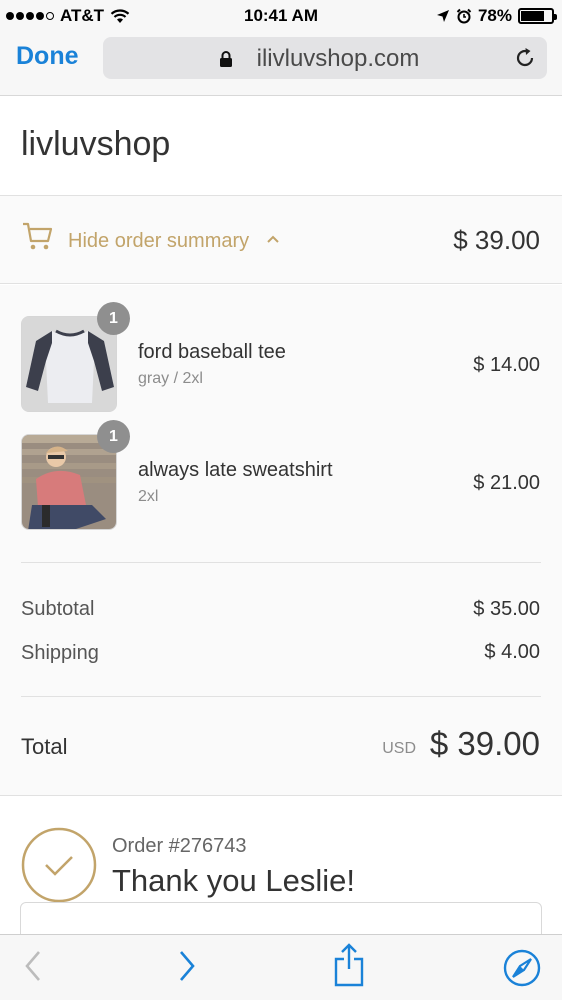 This screenshot has height=1000, width=562. Describe the element at coordinates (349, 965) in the screenshot. I see `share-icon` at that location.